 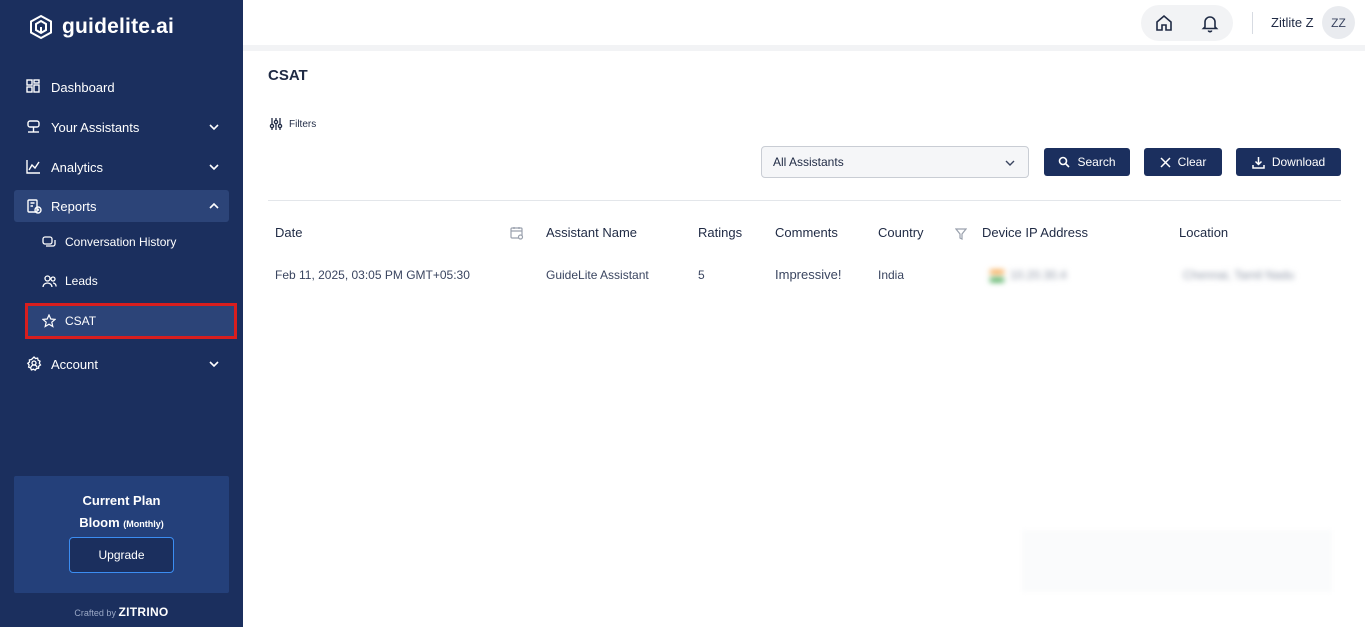 I want to click on cell-country: India, so click(x=891, y=275).